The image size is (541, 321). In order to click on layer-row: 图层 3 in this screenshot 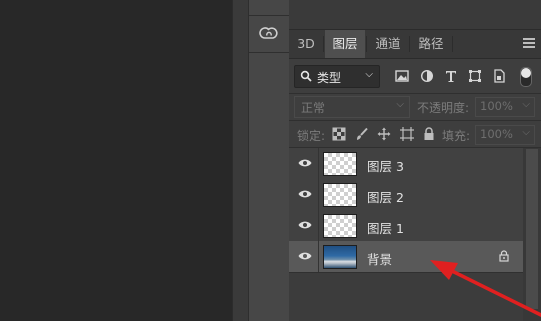, I will do `click(406, 164)`.